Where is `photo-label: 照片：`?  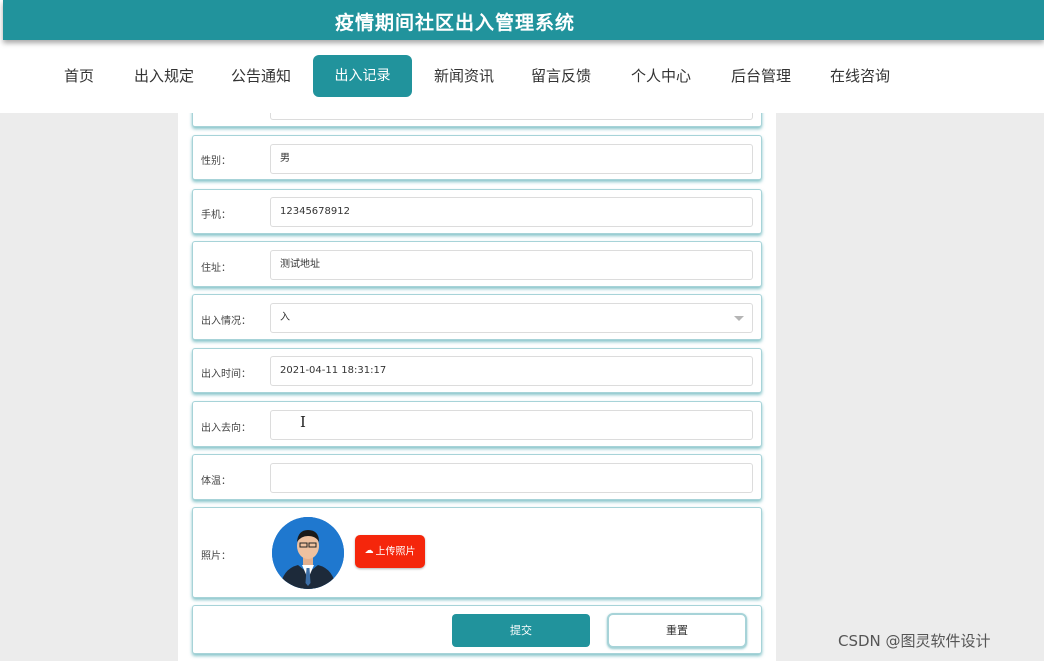 photo-label: 照片： is located at coordinates (216, 556).